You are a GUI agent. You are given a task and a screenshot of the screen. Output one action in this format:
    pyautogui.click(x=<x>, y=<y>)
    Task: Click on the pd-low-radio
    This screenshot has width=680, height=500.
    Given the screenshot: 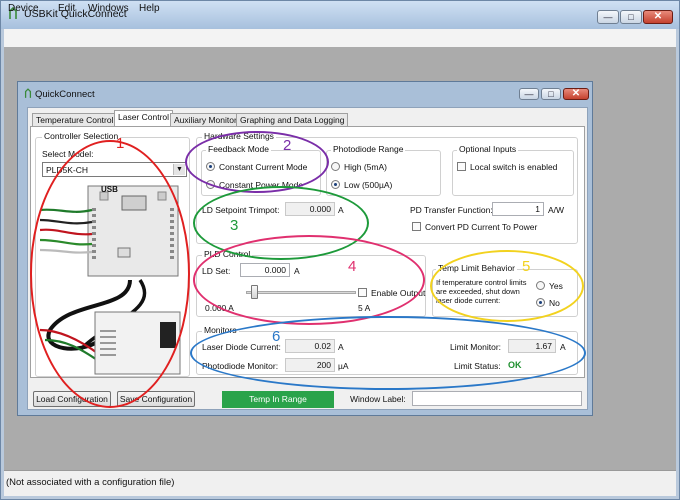 What is the action you would take?
    pyautogui.click(x=335, y=184)
    